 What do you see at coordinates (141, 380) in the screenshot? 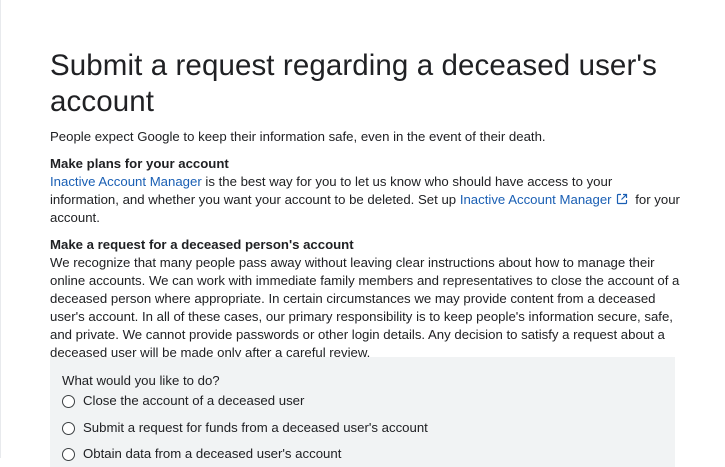
I see `form-question: What would you like to do?` at bounding box center [141, 380].